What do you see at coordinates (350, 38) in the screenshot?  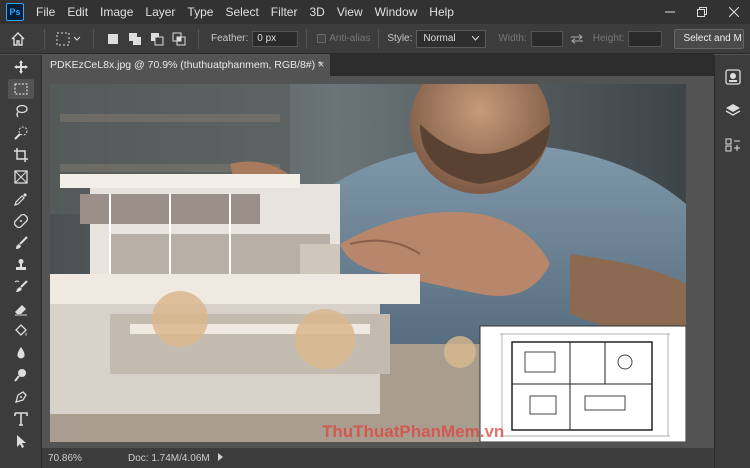 I see `antialias-label: Anti-alias` at bounding box center [350, 38].